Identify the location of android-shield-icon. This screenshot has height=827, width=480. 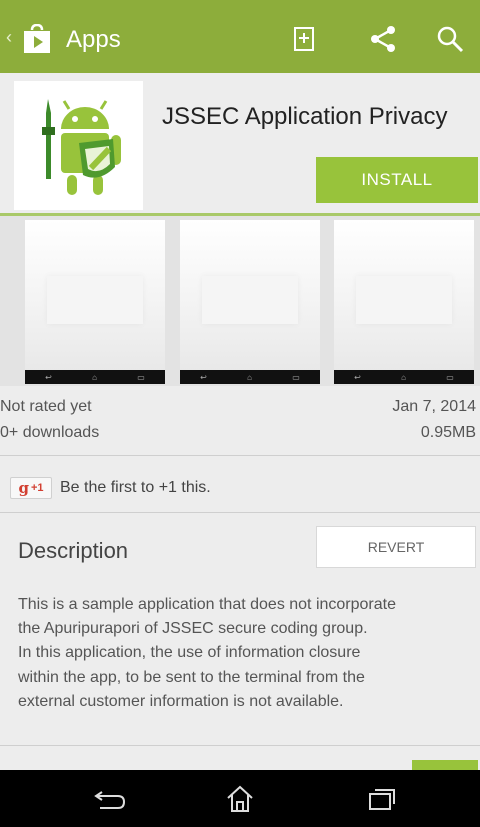
(81, 146).